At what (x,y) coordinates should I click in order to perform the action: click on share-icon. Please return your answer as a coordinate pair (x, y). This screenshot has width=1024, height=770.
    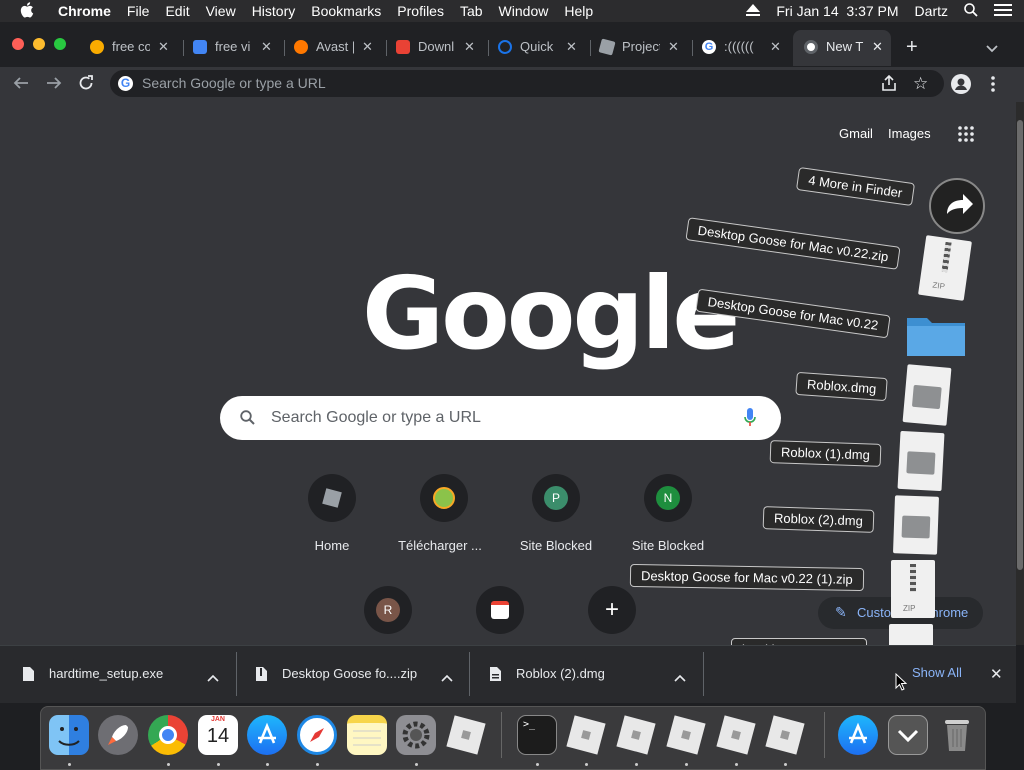
    Looking at the image, I should click on (889, 85).